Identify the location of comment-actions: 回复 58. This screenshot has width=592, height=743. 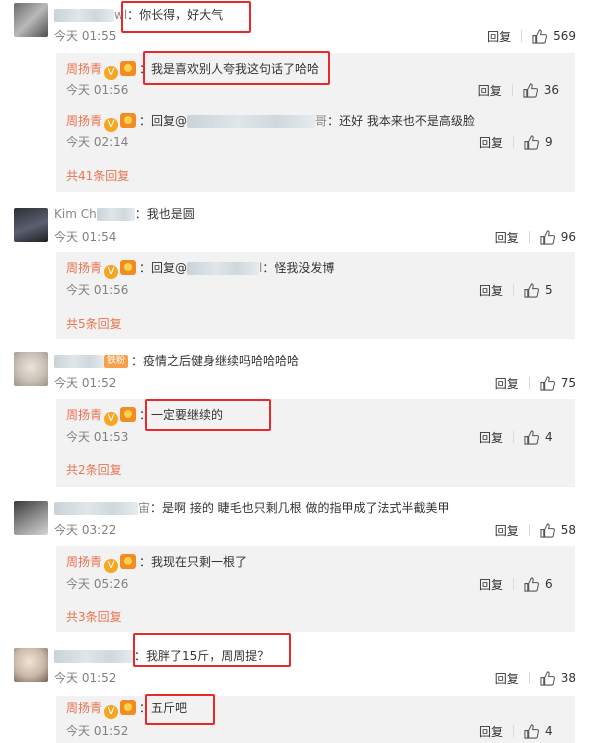
(535, 530).